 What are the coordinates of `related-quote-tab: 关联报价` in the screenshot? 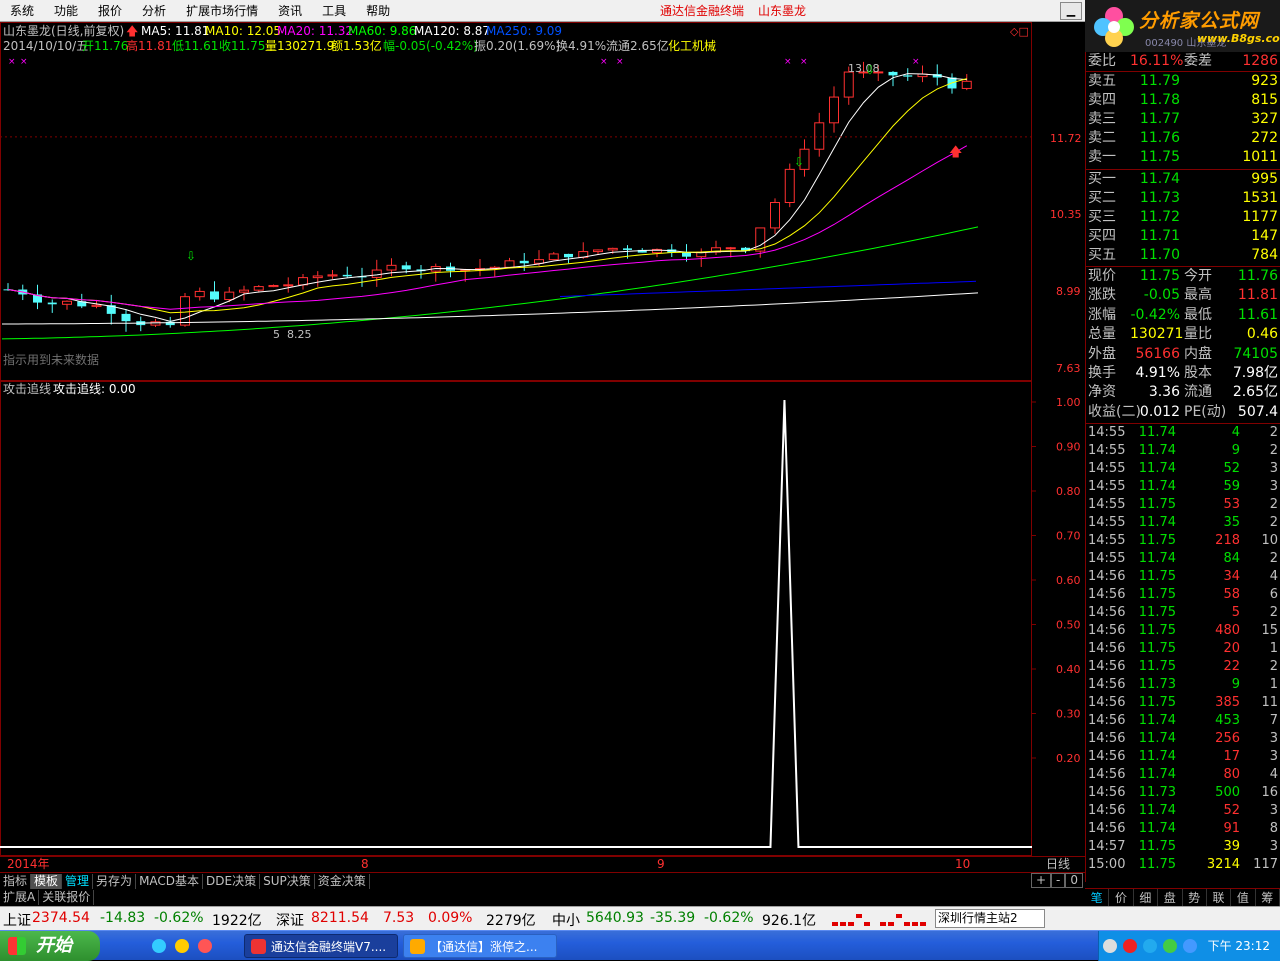 It's located at (67, 897).